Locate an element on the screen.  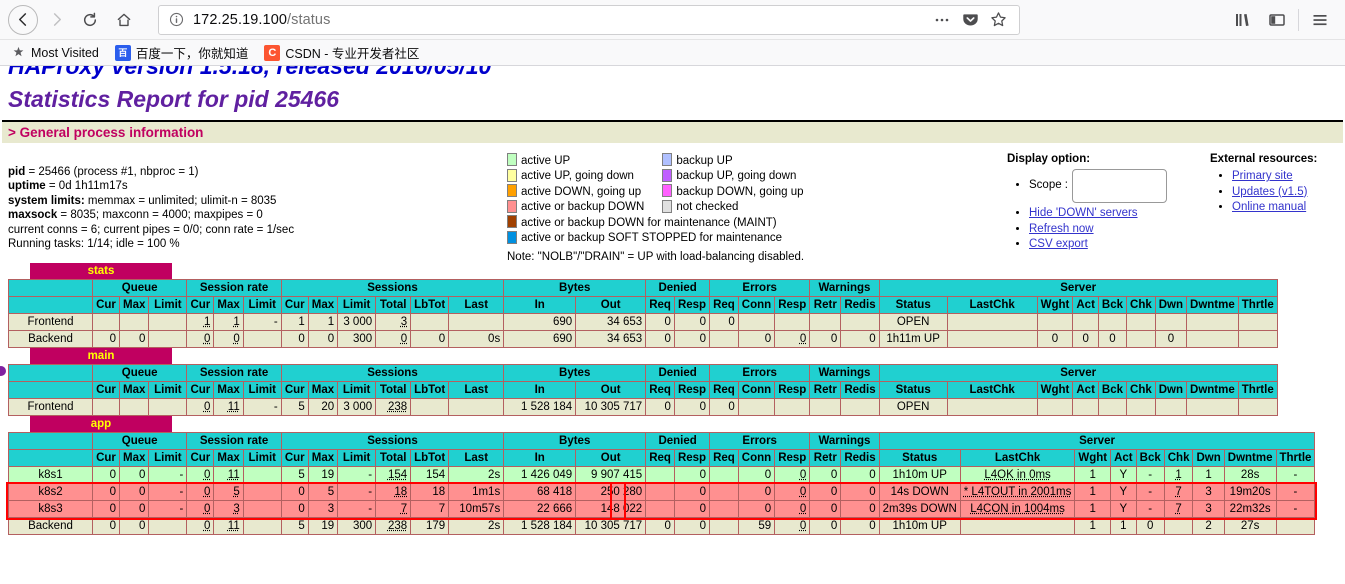
refresh-now-item: Refresh now is located at coordinates (1098, 230).